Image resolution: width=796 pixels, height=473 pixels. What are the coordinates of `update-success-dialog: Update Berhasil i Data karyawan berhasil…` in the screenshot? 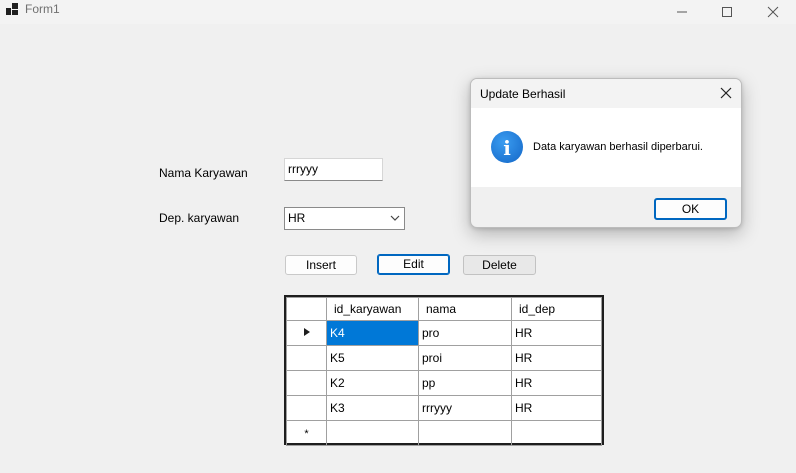 It's located at (606, 153).